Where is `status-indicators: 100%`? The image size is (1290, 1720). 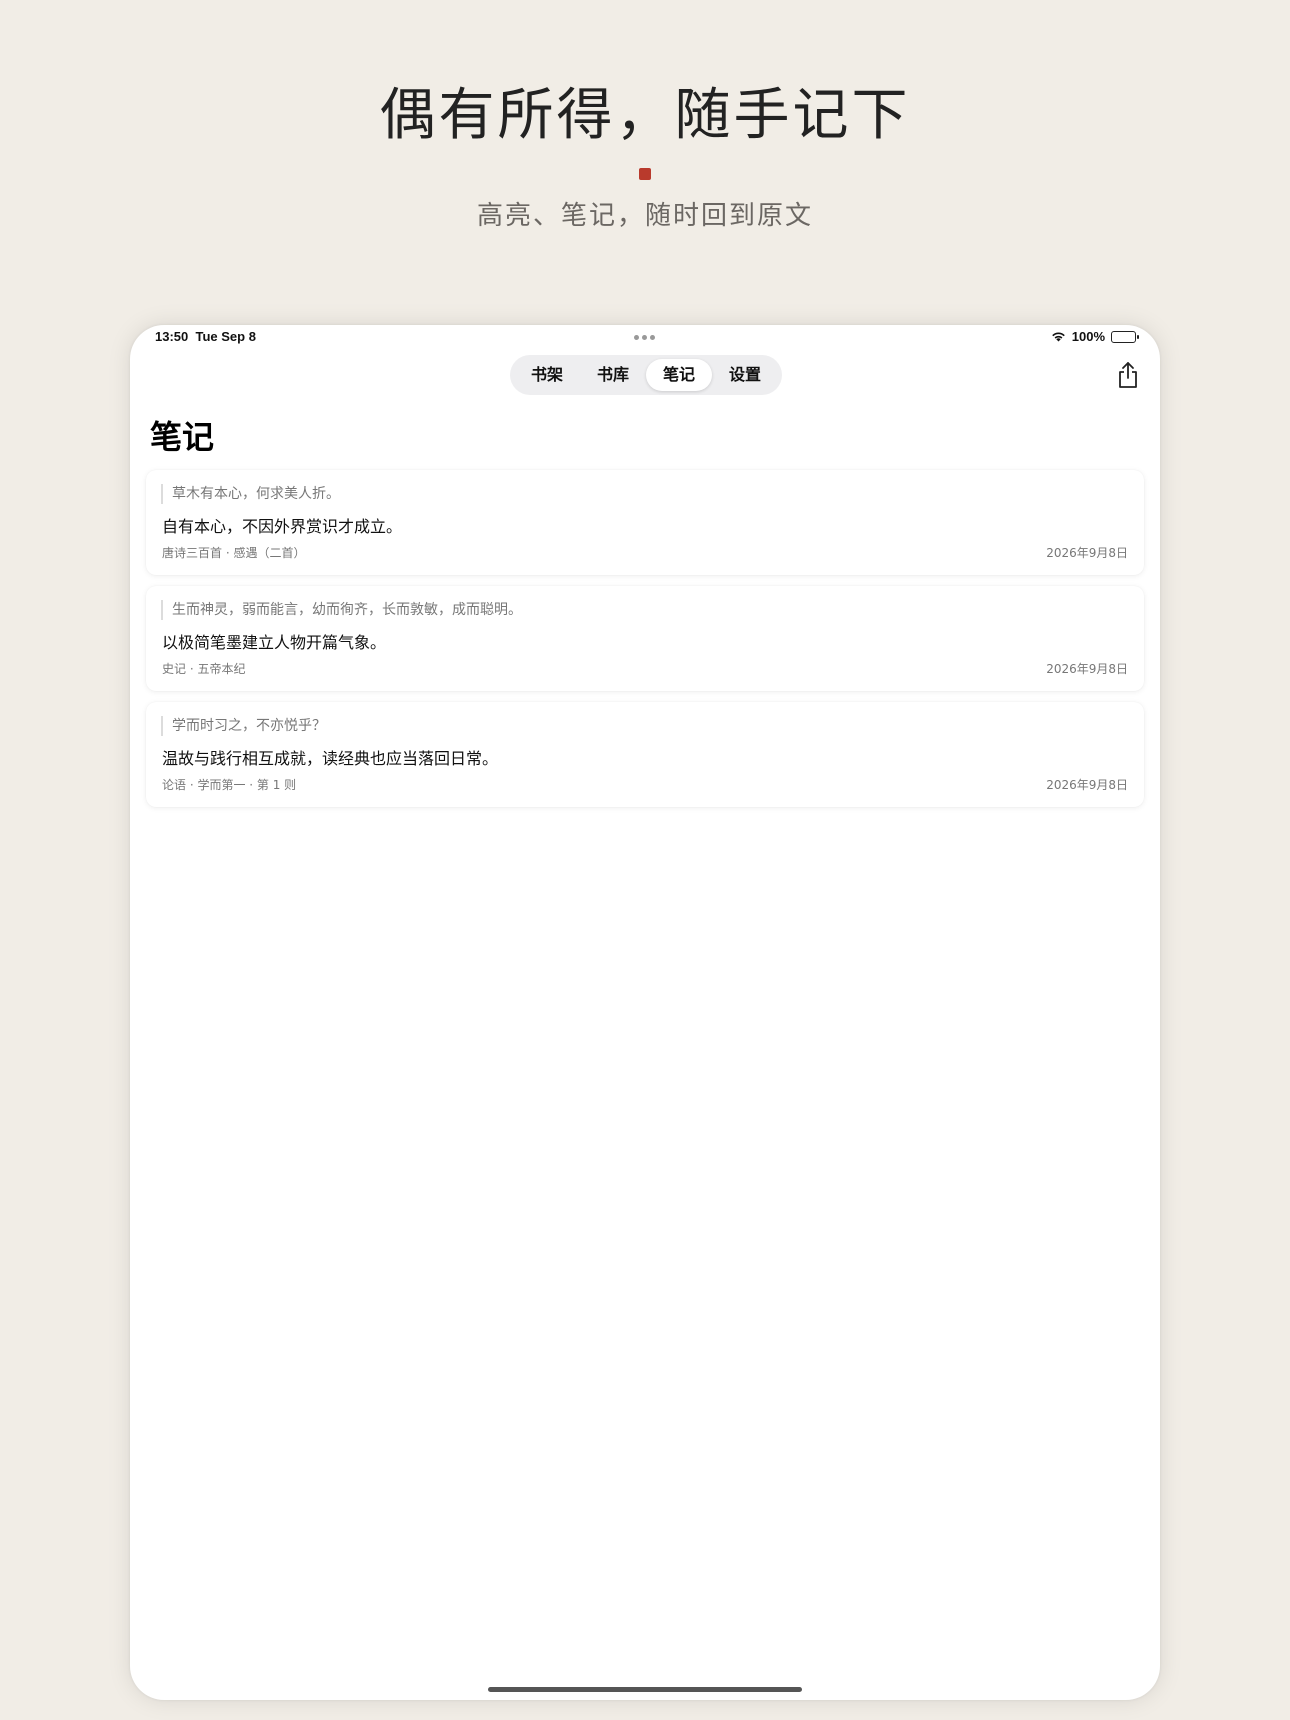 status-indicators: 100% is located at coordinates (1095, 336).